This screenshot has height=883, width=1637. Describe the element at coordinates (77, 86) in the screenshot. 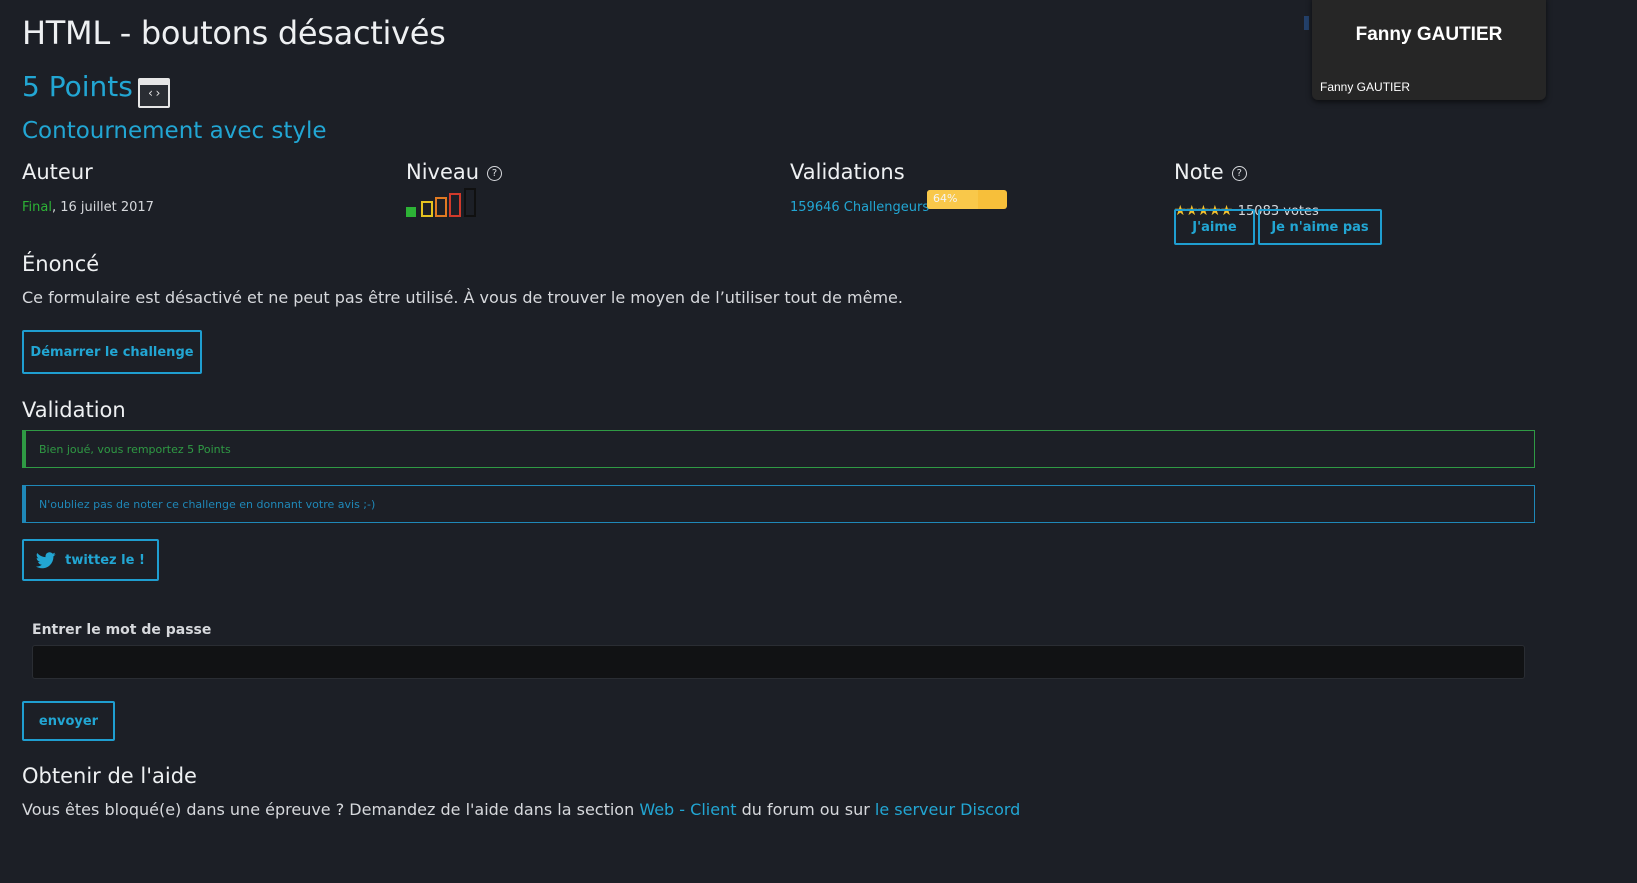

I see `challenge-points: 5 Points` at that location.